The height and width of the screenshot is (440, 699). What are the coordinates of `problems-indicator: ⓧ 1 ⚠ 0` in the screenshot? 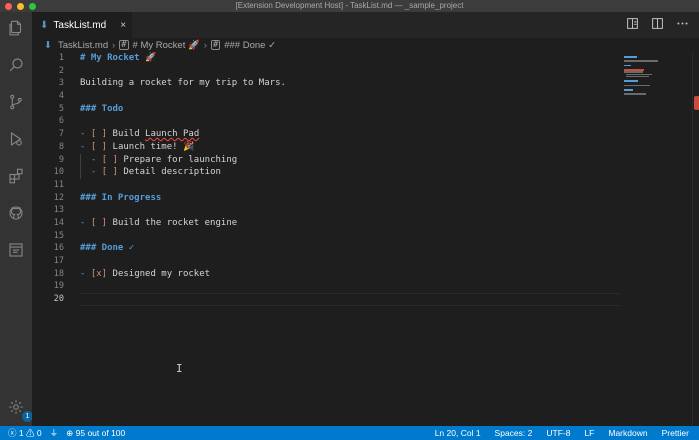 It's located at (25, 433).